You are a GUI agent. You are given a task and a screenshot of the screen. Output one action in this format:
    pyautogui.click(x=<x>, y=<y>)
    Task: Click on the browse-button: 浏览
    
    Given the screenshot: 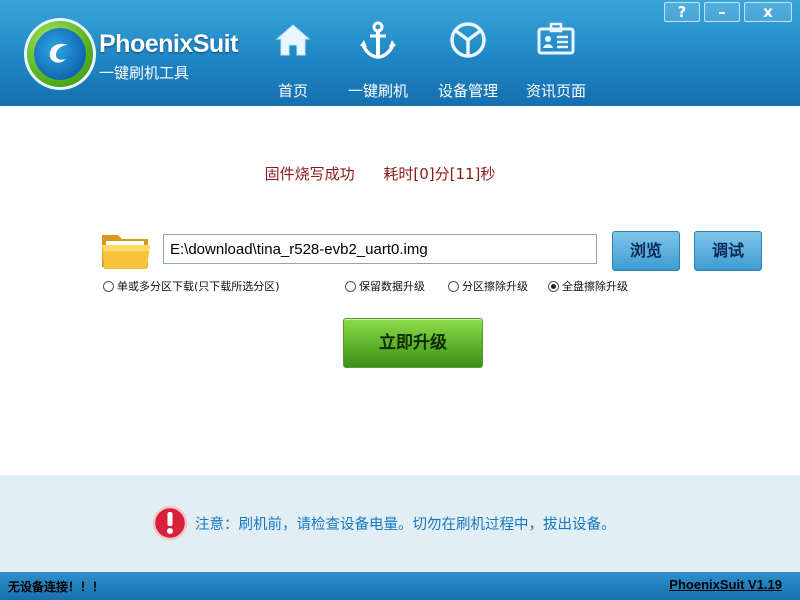 What is the action you would take?
    pyautogui.click(x=646, y=251)
    